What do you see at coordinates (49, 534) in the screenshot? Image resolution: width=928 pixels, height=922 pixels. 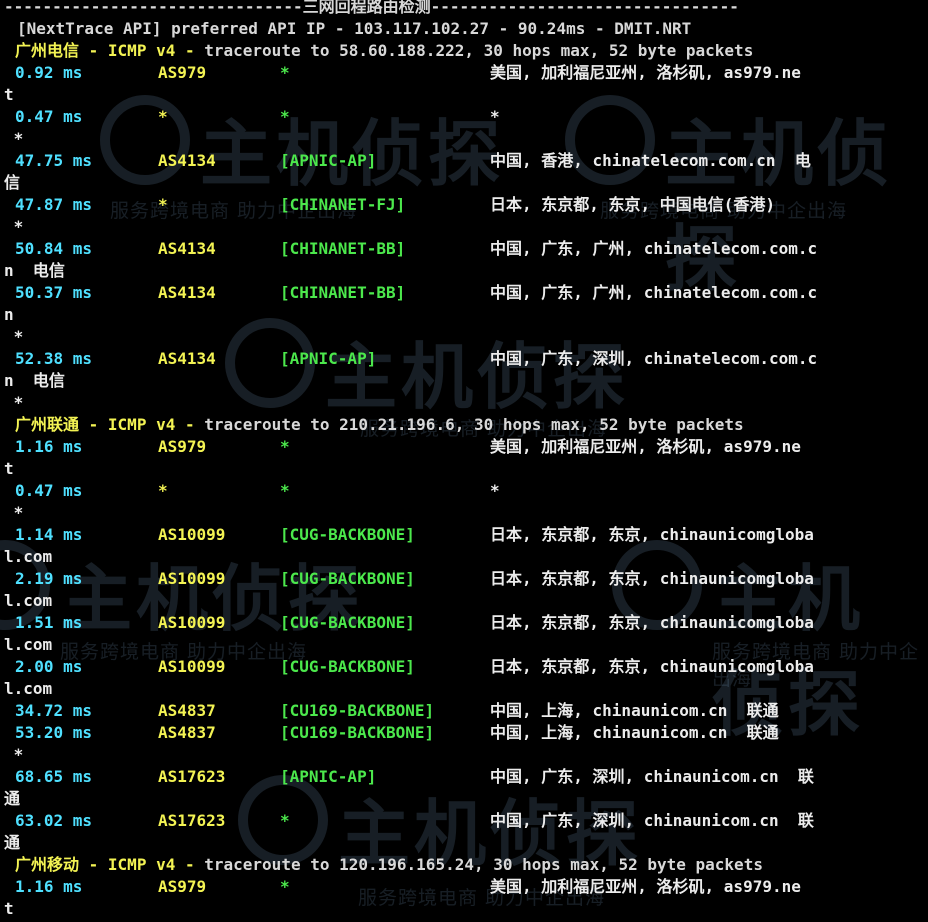 I see `hop-latency: 1.14 ms` at bounding box center [49, 534].